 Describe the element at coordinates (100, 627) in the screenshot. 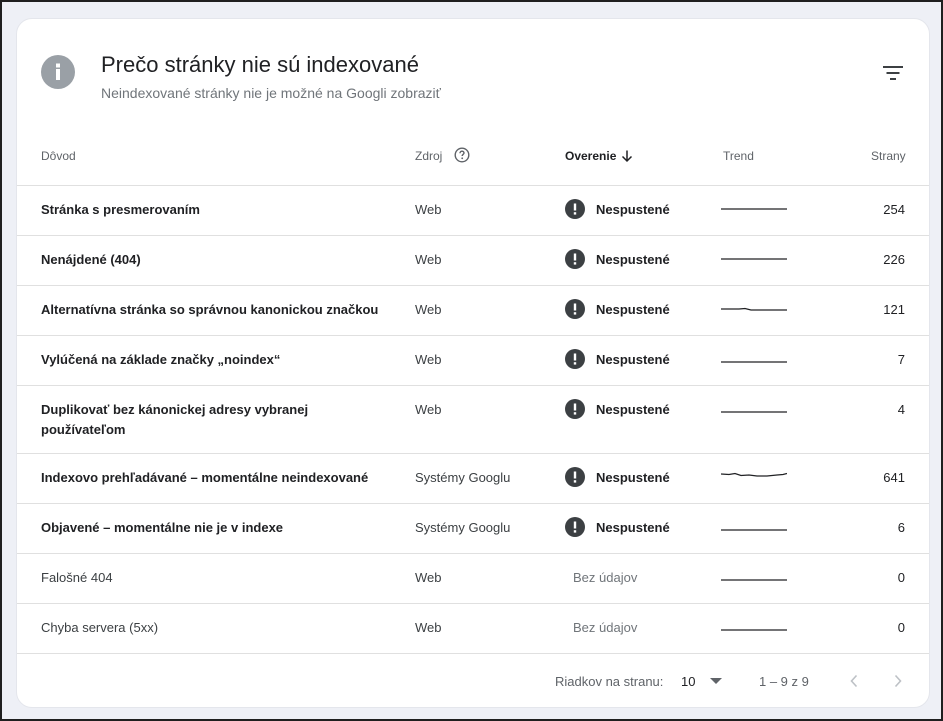

I see `row-reason: Chyba servera (5xx)` at that location.